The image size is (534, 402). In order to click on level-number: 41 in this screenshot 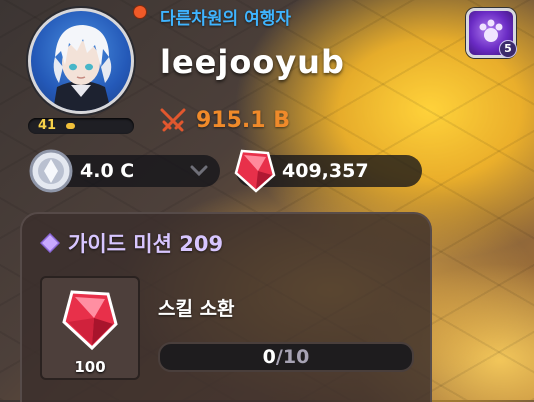, I will do `click(47, 125)`.